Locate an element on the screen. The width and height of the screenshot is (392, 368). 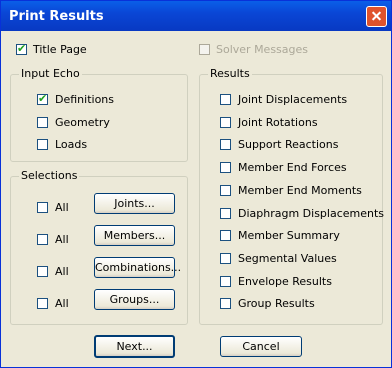
segmental-values-checkbox is located at coordinates (225, 258).